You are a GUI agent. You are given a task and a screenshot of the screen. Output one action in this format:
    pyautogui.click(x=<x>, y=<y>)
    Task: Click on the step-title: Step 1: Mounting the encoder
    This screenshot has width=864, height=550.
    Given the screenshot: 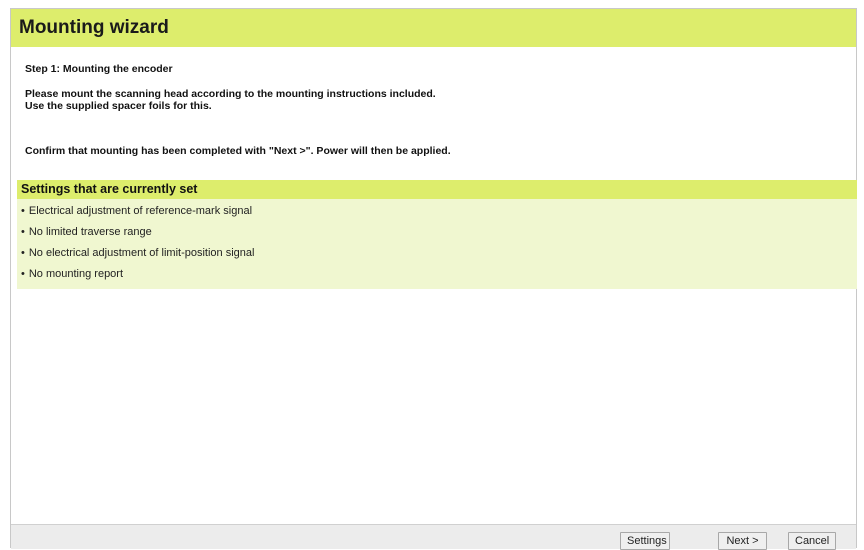 What is the action you would take?
    pyautogui.click(x=99, y=69)
    